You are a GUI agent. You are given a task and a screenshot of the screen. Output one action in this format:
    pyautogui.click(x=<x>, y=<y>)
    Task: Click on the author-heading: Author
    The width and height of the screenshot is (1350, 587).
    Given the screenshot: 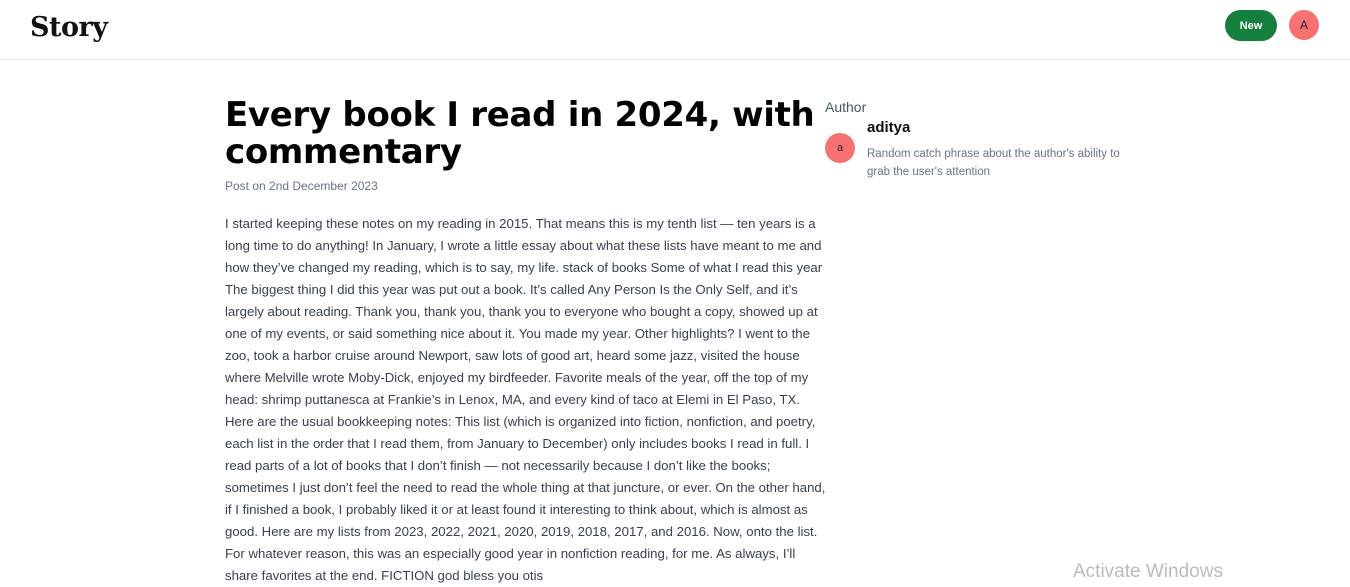 What is the action you would take?
    pyautogui.click(x=846, y=107)
    